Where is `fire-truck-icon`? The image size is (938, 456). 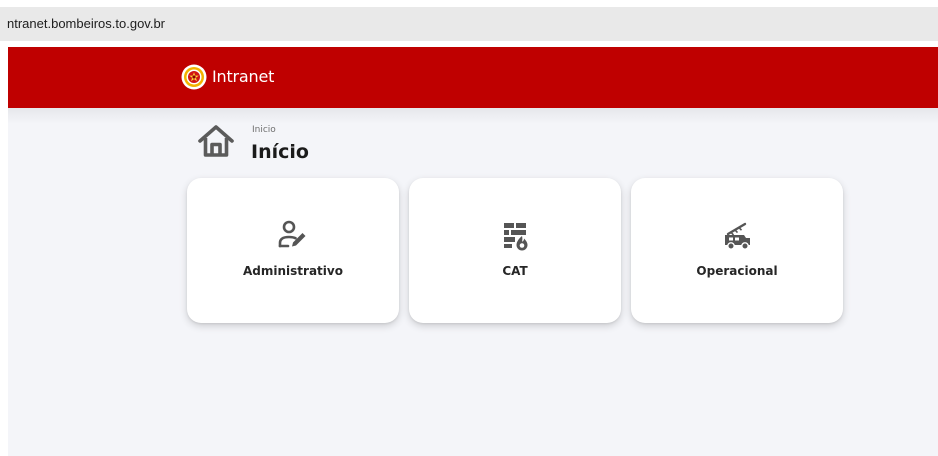 fire-truck-icon is located at coordinates (737, 236).